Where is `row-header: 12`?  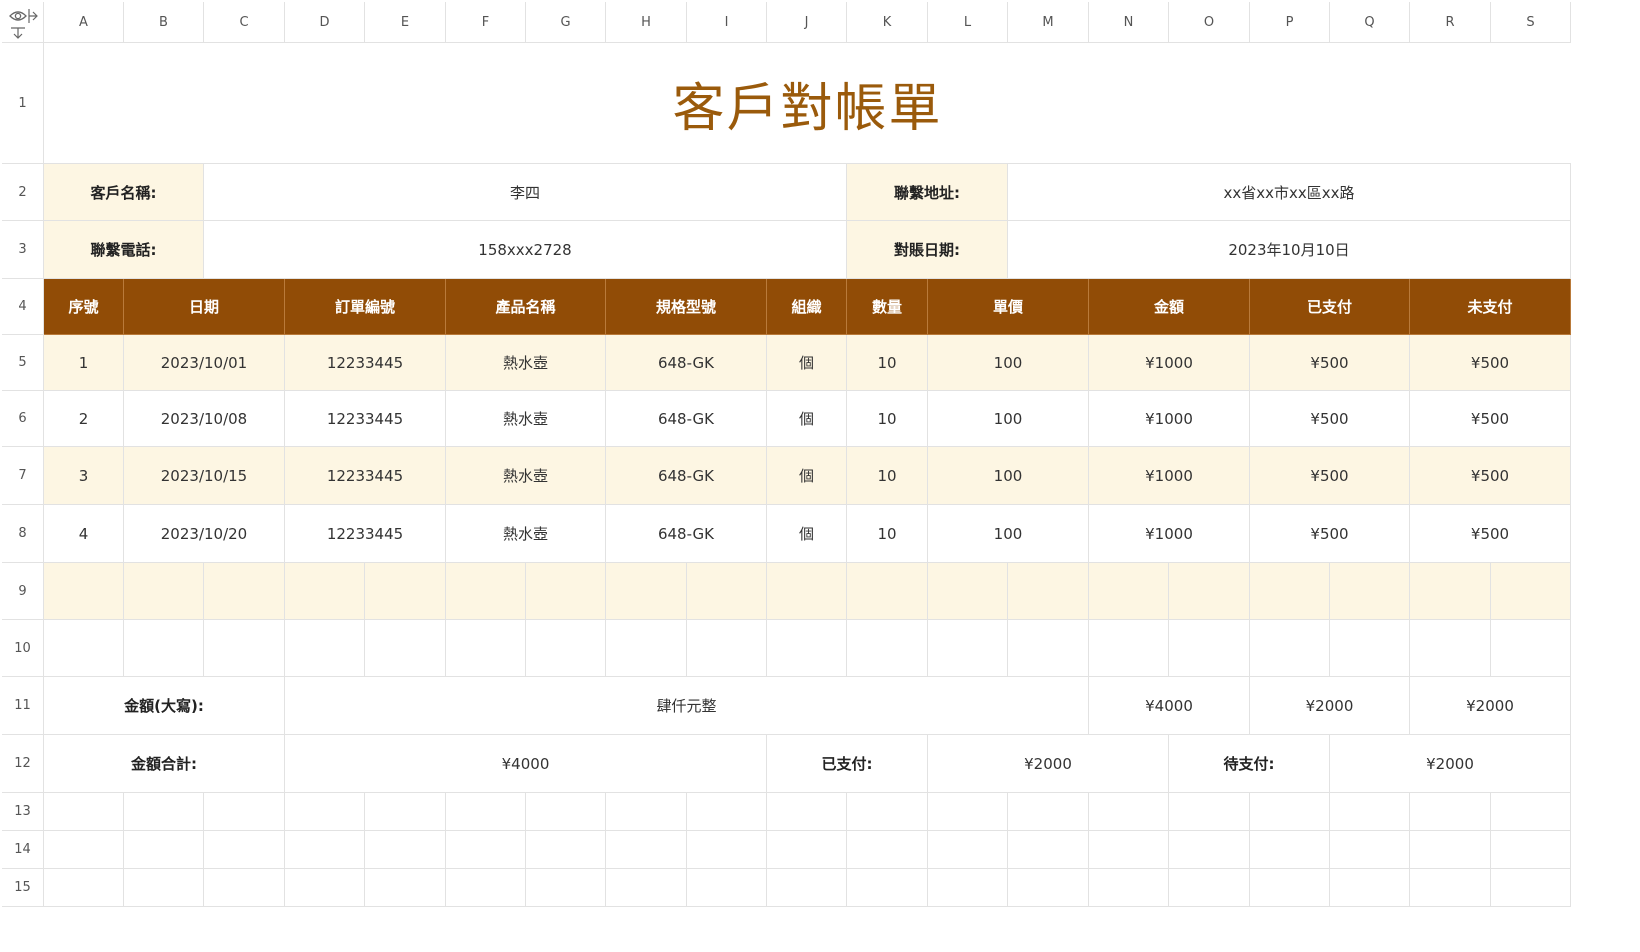 row-header: 12 is located at coordinates (23, 764).